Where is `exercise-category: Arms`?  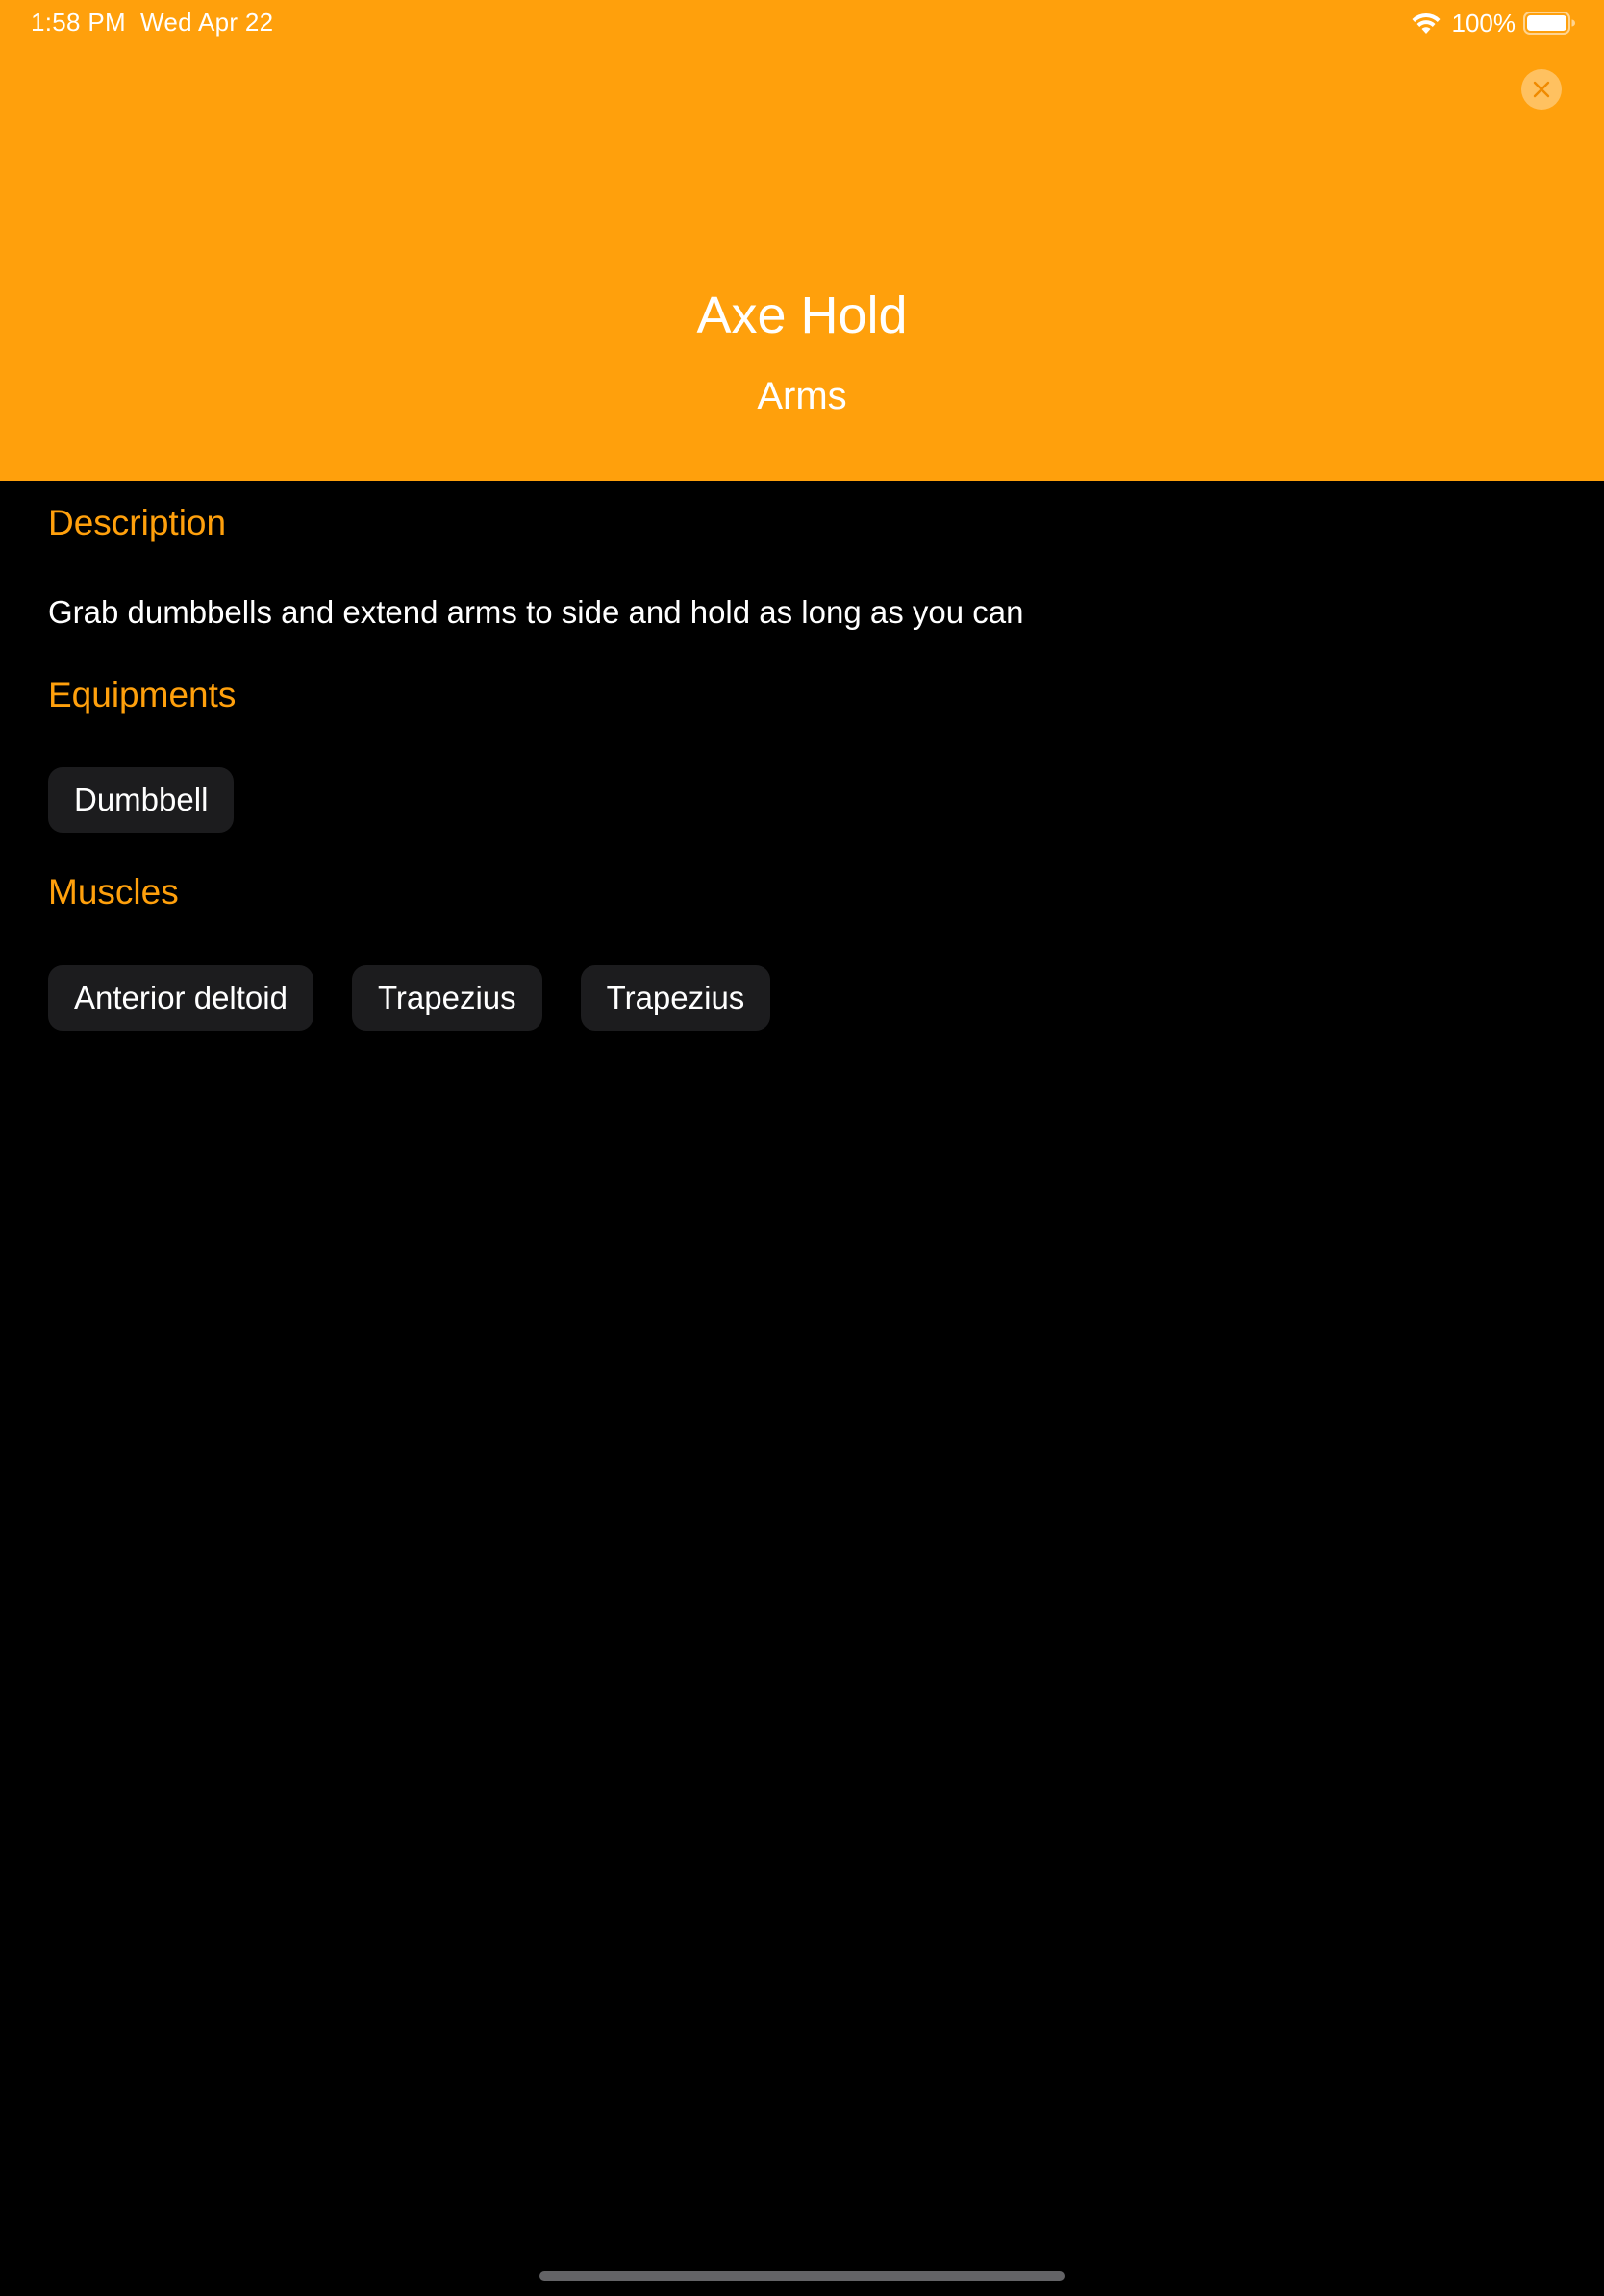
exercise-category: Arms is located at coordinates (802, 396).